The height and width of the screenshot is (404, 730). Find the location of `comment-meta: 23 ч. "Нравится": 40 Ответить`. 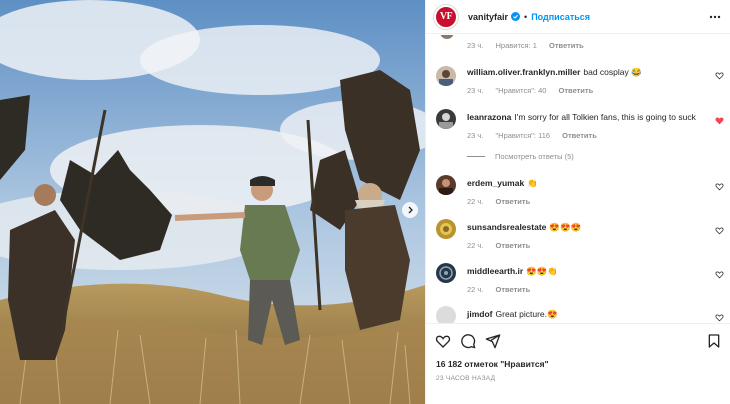

comment-meta: 23 ч. "Нравится": 40 Ответить is located at coordinates (535, 90).